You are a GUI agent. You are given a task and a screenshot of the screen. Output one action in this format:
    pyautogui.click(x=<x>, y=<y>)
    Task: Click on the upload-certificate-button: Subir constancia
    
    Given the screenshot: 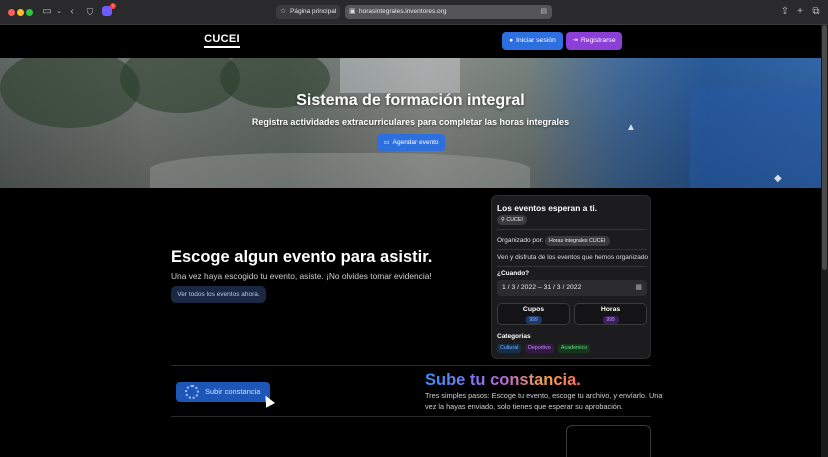 What is the action you would take?
    pyautogui.click(x=223, y=392)
    